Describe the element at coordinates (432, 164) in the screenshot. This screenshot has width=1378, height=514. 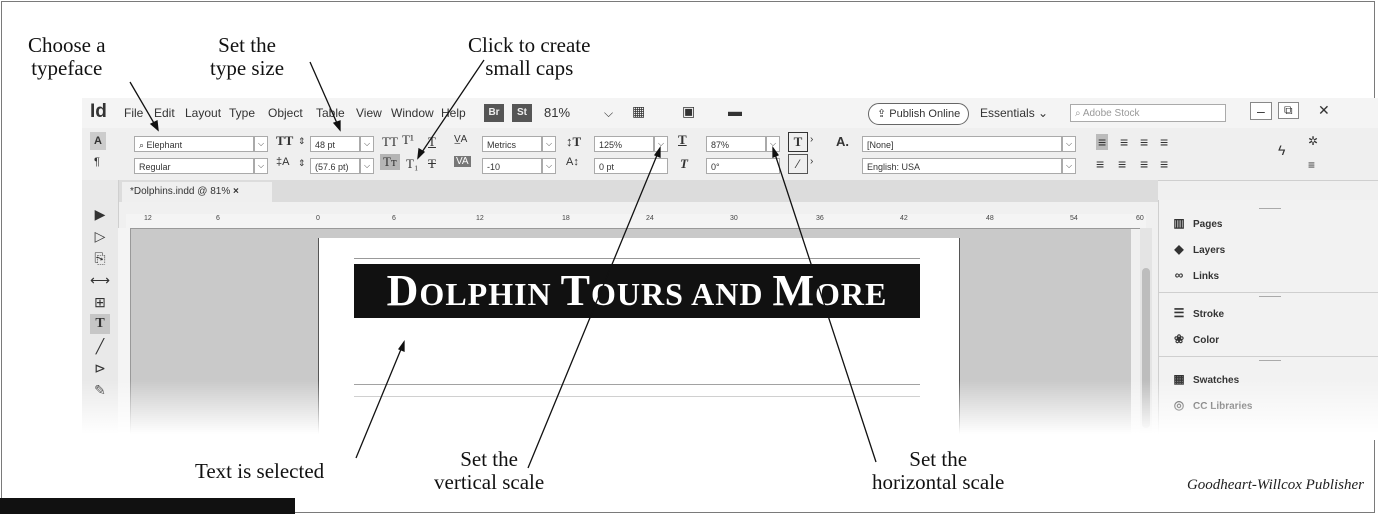
I see `strikethrough-icon: T` at that location.